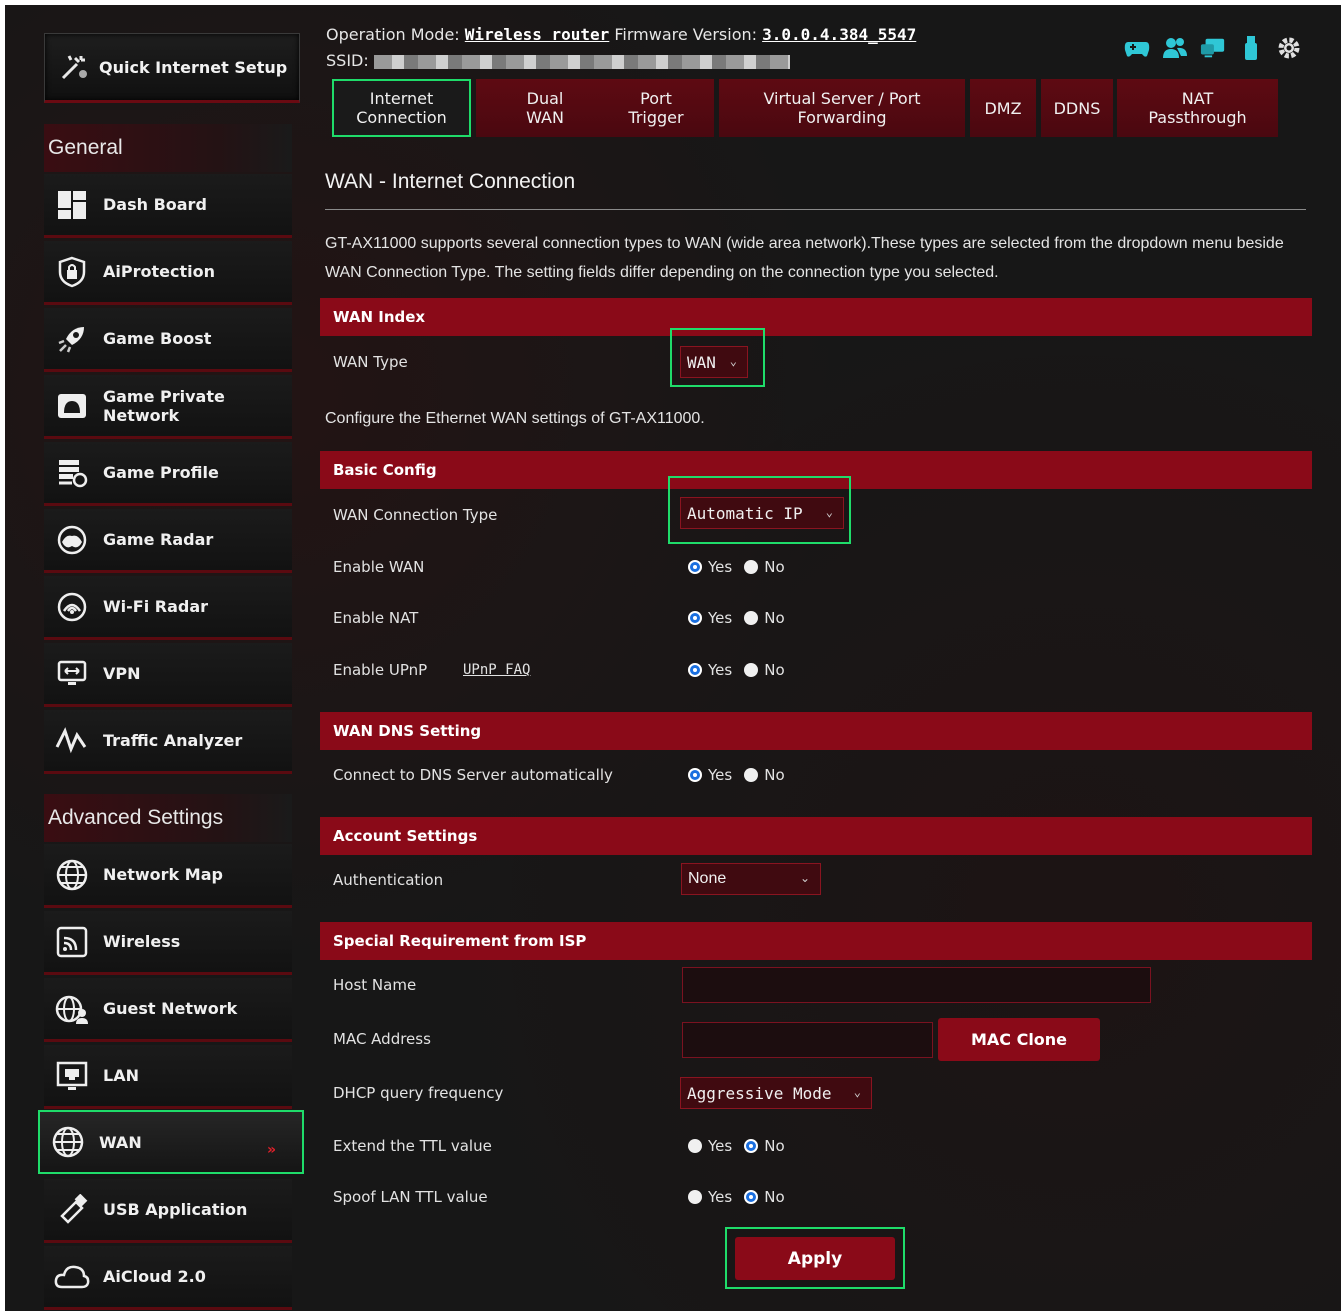  Describe the element at coordinates (193, 67) in the screenshot. I see `quick-setup-label: Quick Internet Setup` at that location.